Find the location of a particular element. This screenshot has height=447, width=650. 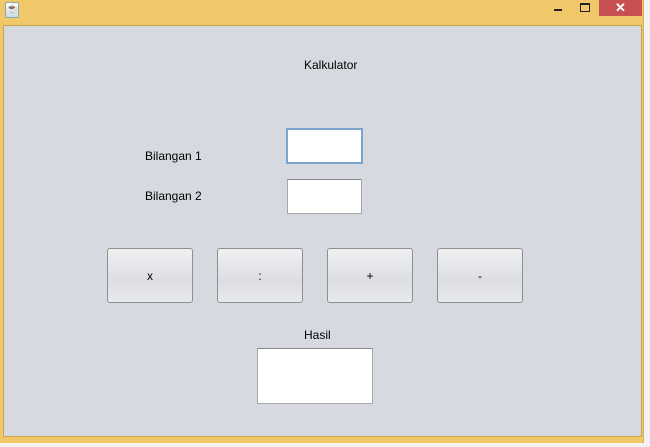

minimize-icon is located at coordinates (558, 10).